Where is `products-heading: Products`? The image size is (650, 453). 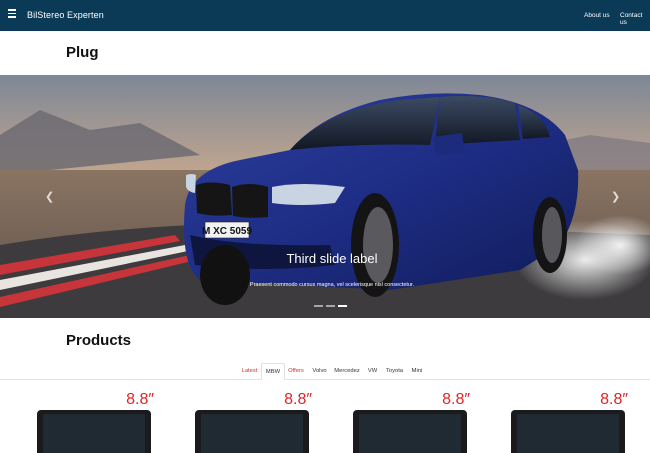 products-heading: Products is located at coordinates (99, 340).